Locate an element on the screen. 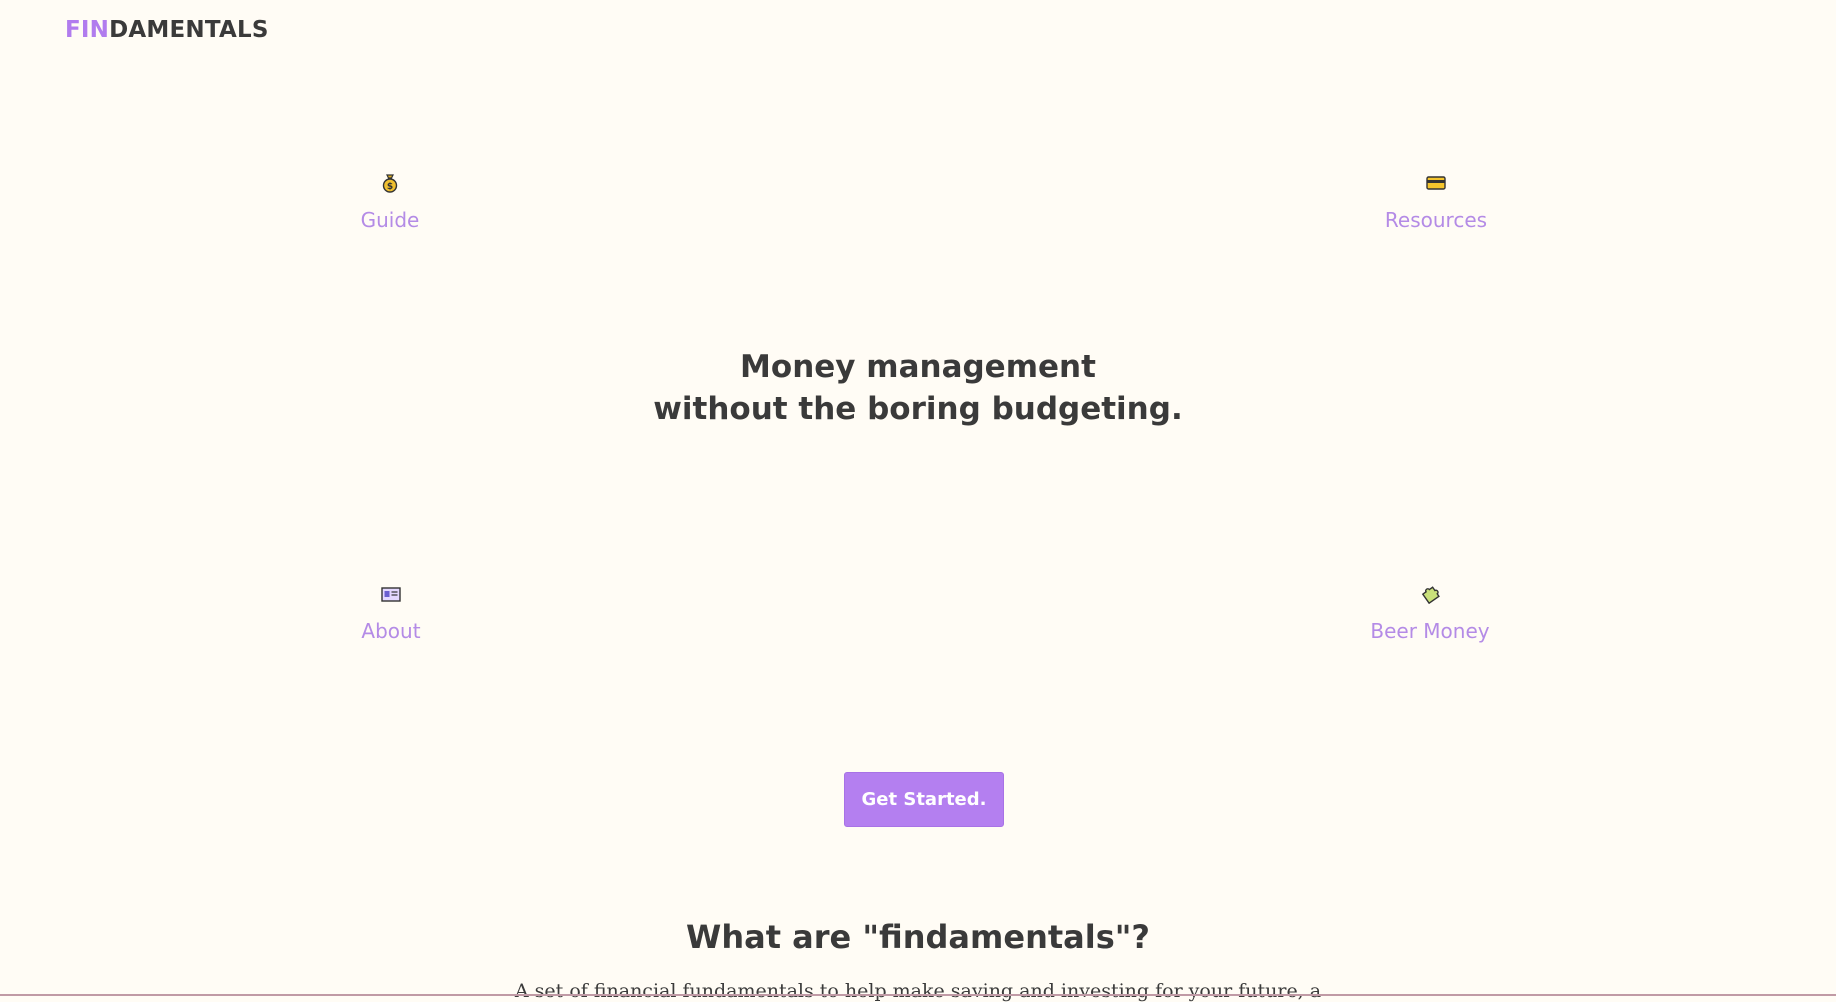 The width and height of the screenshot is (1836, 1002). nav-guide-label: Guide is located at coordinates (390, 220).